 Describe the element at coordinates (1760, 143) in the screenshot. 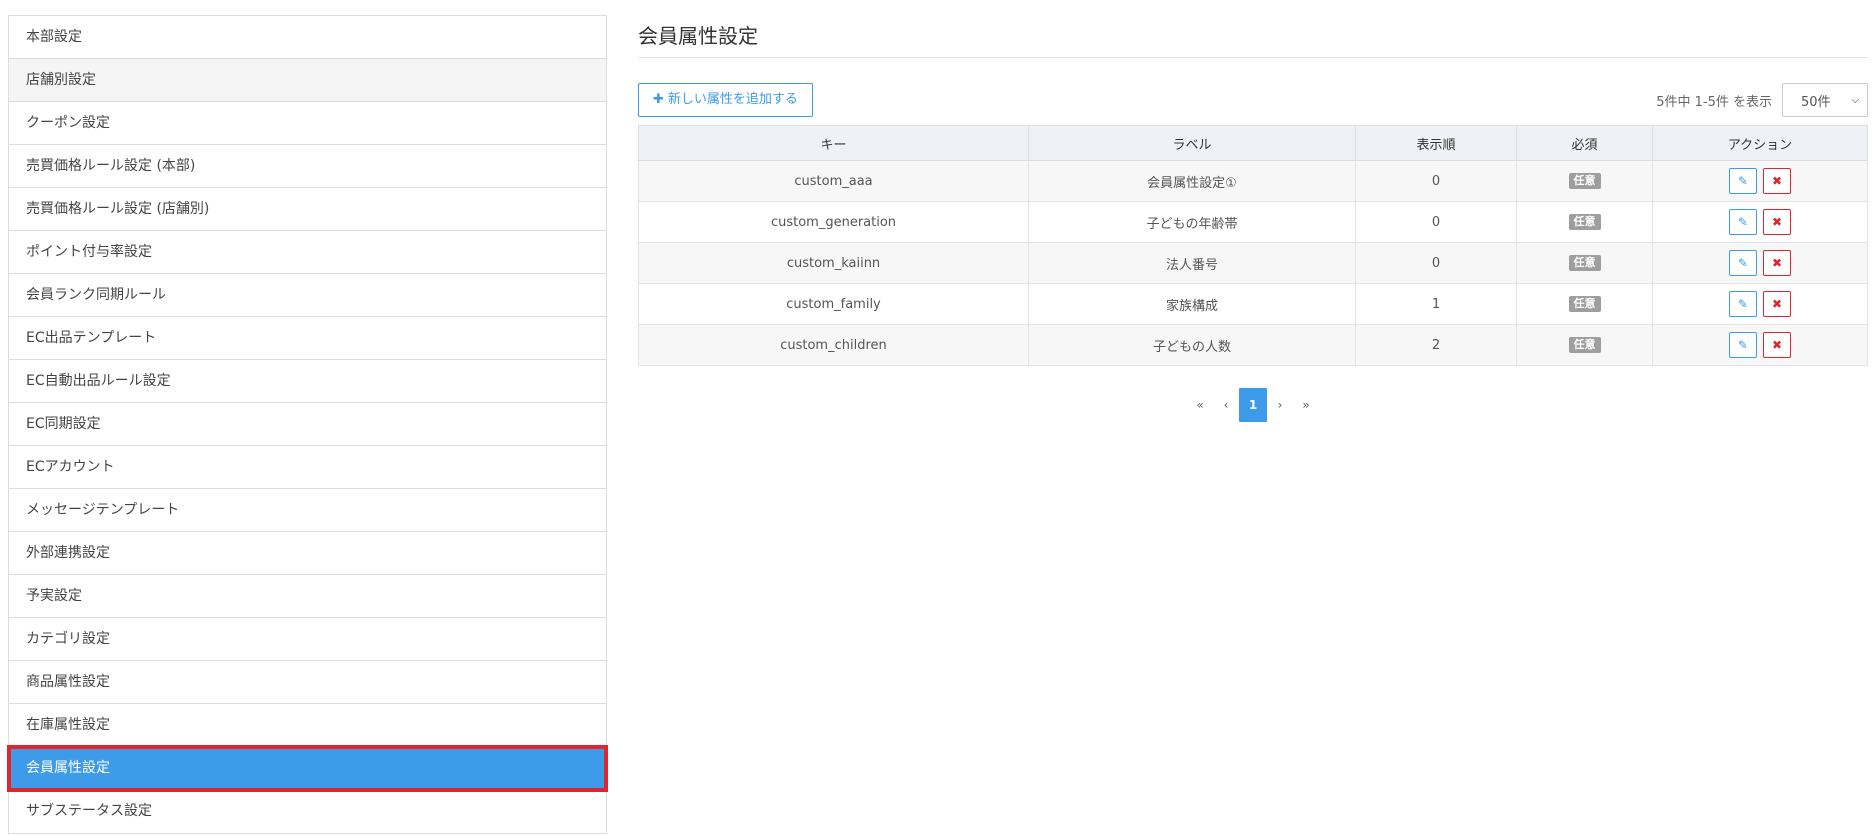

I see `column-header-action: アクション` at that location.